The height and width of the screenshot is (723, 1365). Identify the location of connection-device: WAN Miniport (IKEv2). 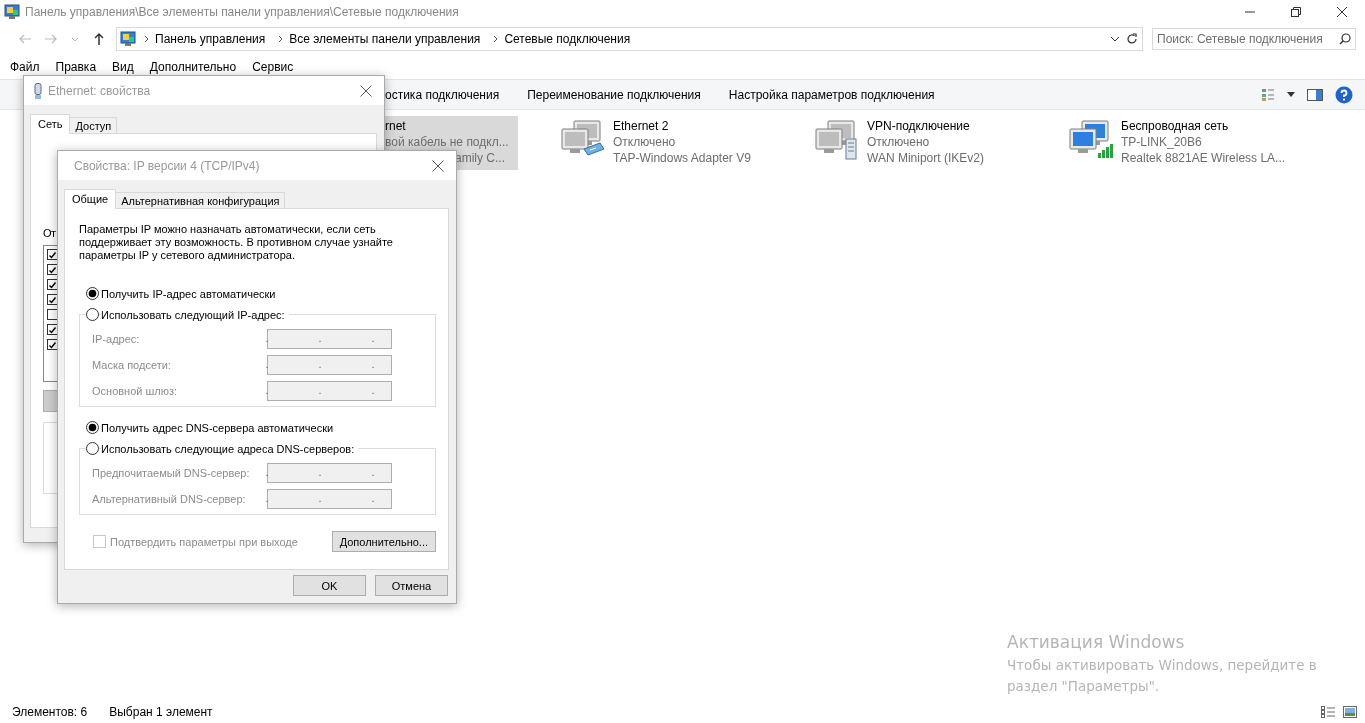
(925, 158).